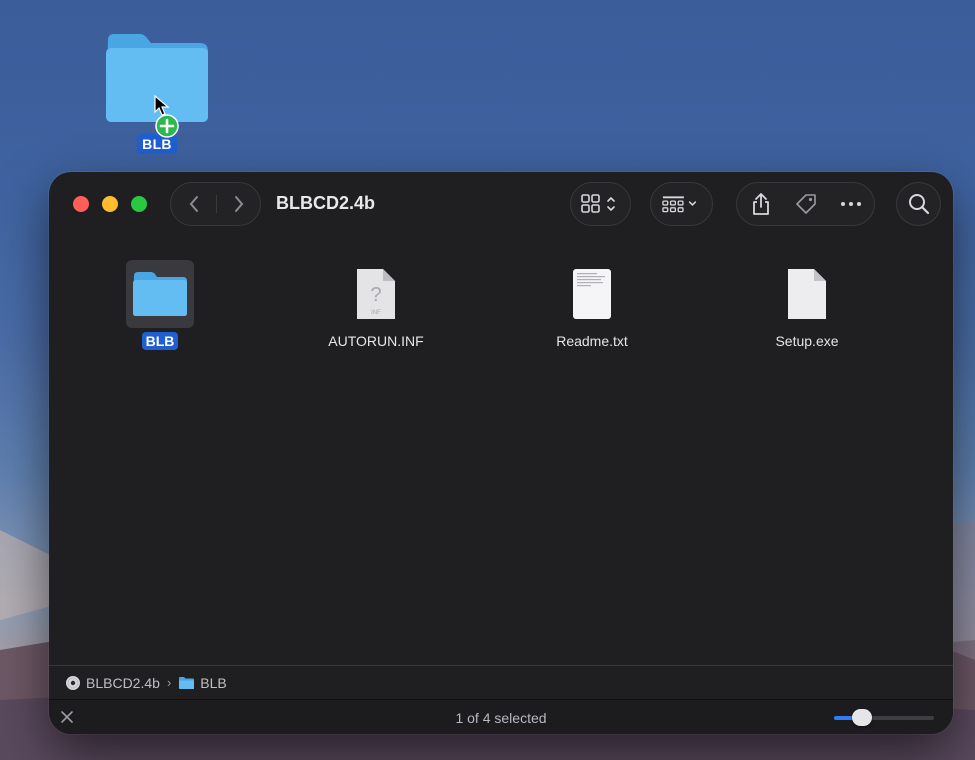 This screenshot has height=760, width=975. What do you see at coordinates (160, 341) in the screenshot?
I see `file-name: BLB` at bounding box center [160, 341].